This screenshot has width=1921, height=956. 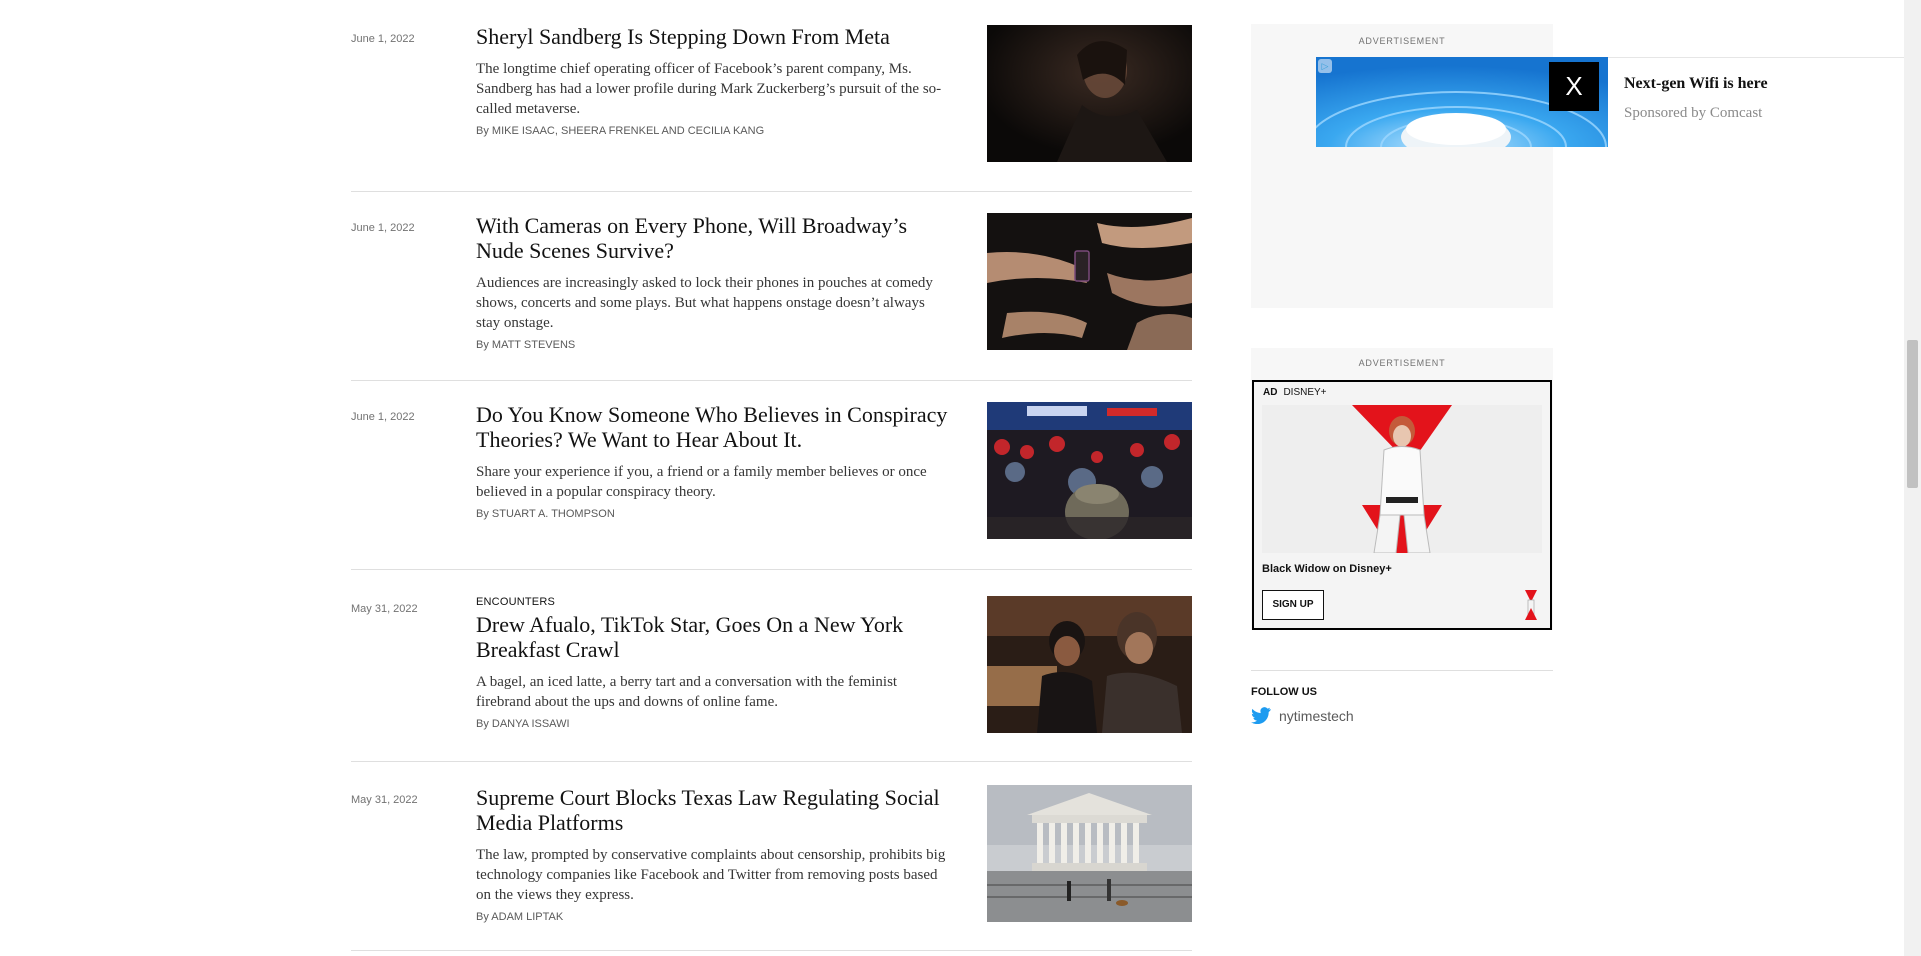 What do you see at coordinates (1531, 605) in the screenshot?
I see `black-widow-mini-icon` at bounding box center [1531, 605].